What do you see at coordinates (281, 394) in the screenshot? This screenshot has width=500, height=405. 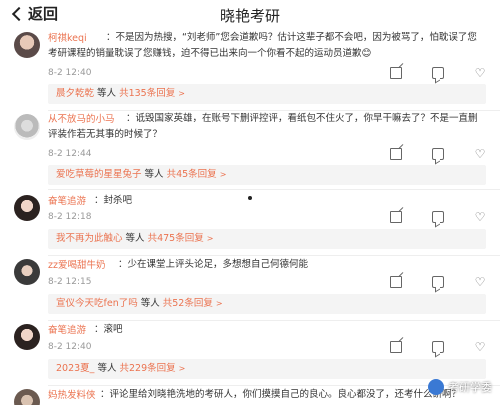 I see `comment-text: ：评论里给刘晓艳洗地的考研人，你们摸摸自己的良心。良心都没了，还考什么研啊？` at bounding box center [281, 394].